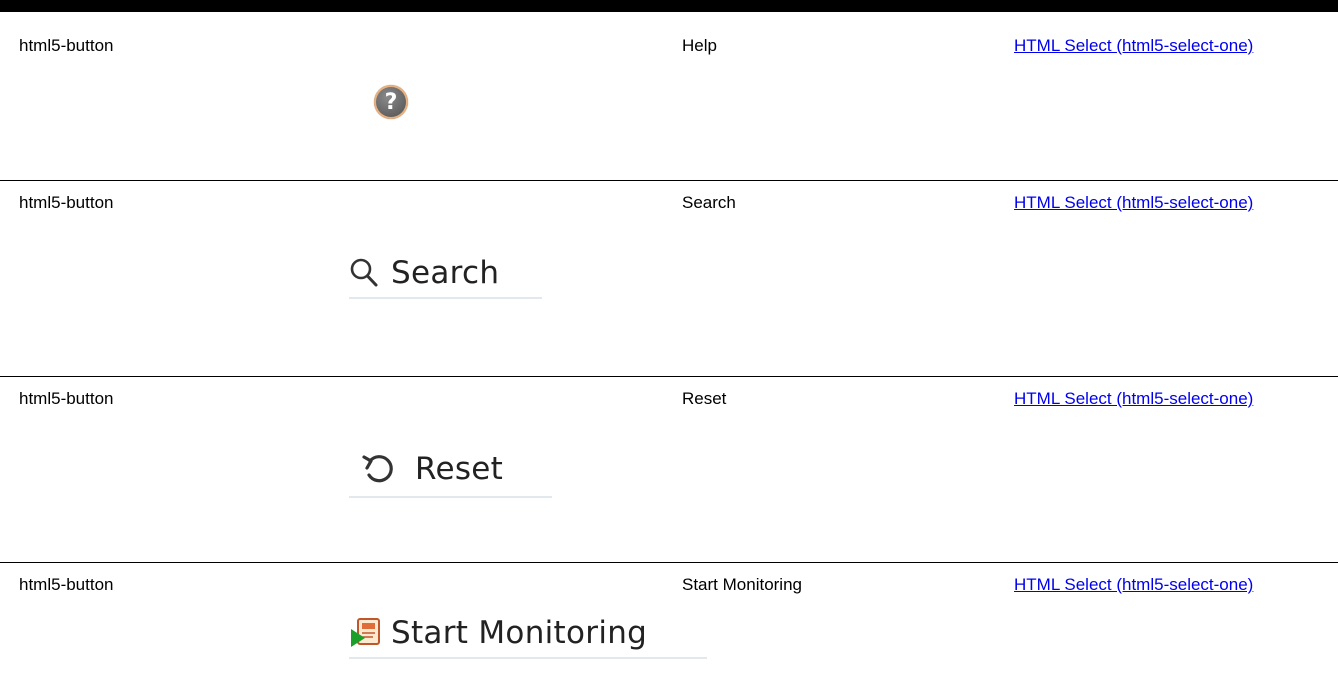 The image size is (1338, 697). I want to click on help-icon: ?, so click(391, 102).